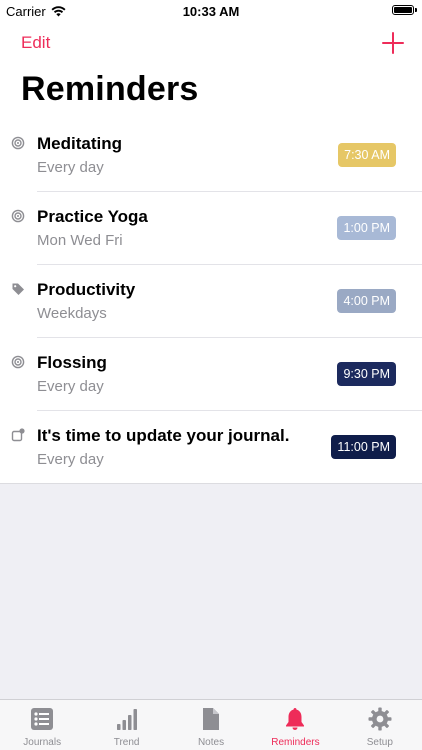  I want to click on battery-indicator, so click(404, 10).